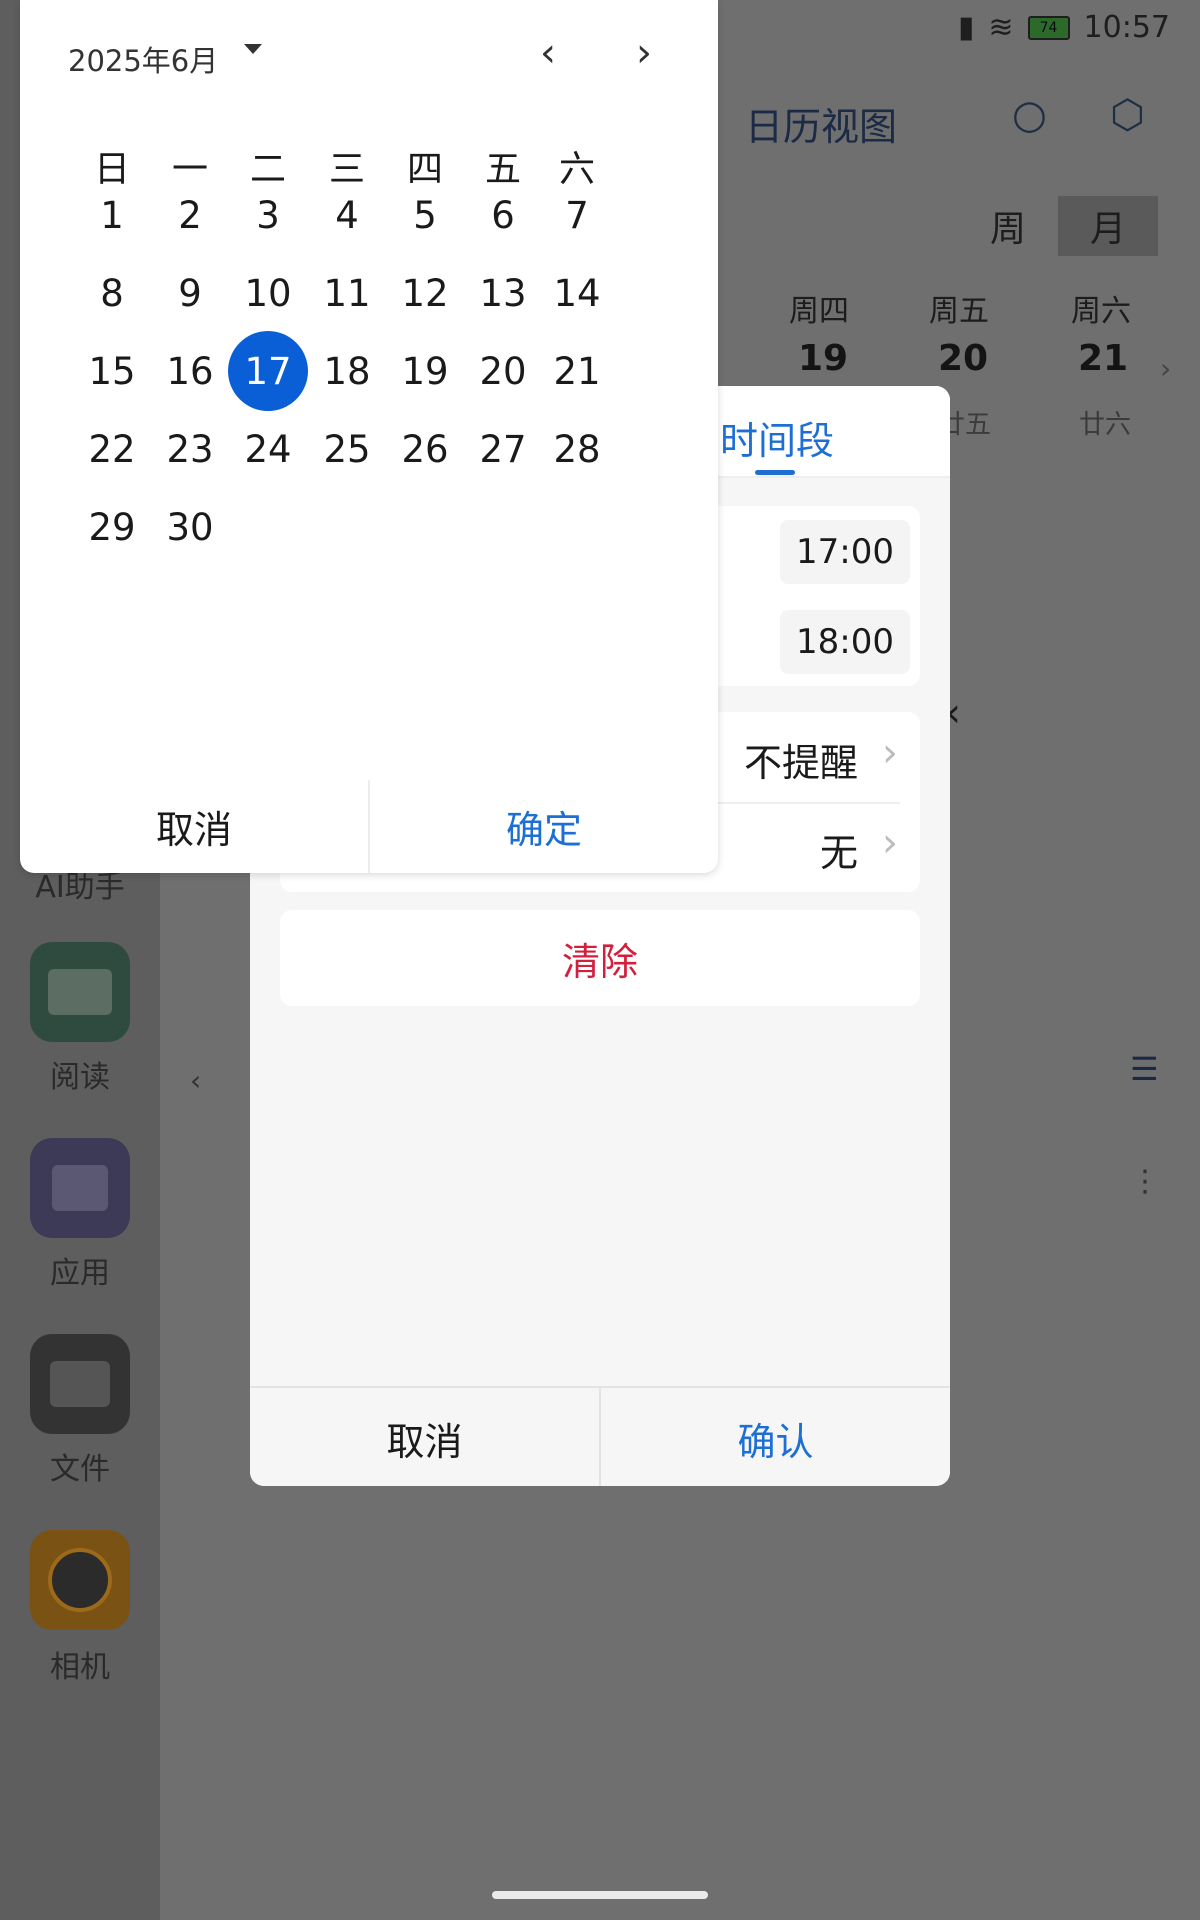  I want to click on tab-indicator, so click(775, 472).